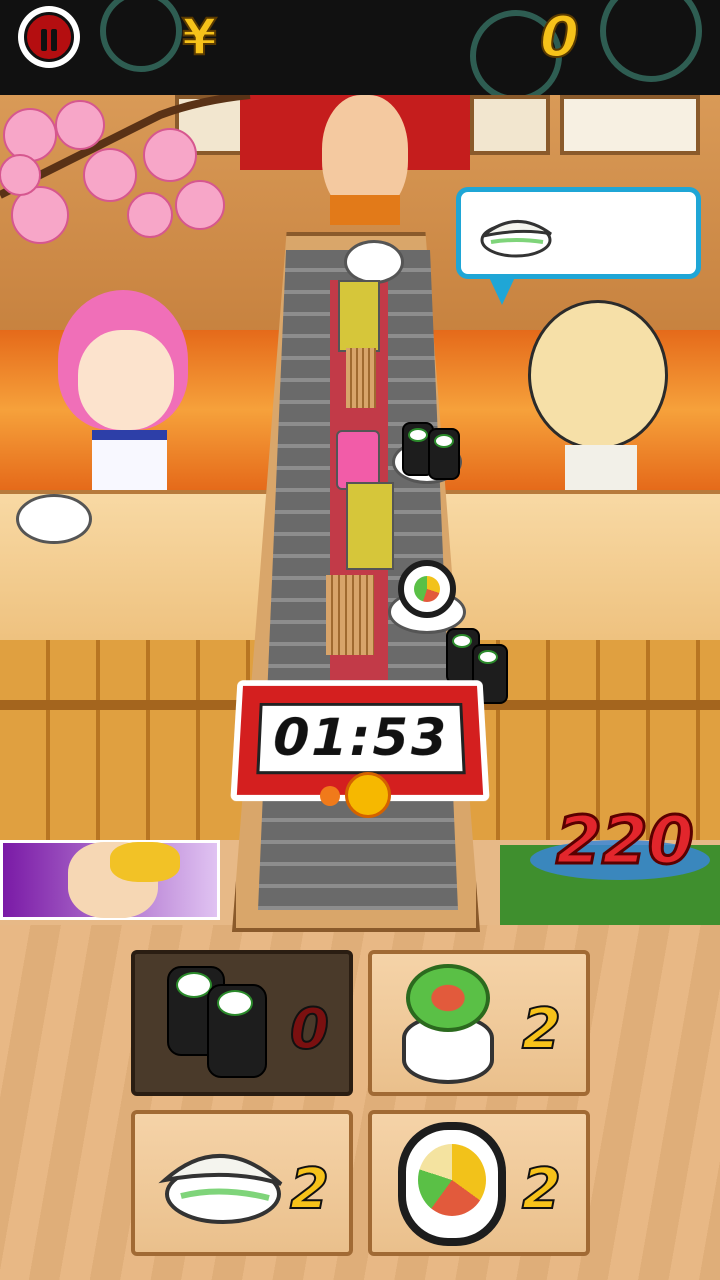 The height and width of the screenshot is (1280, 720). Describe the element at coordinates (452, 1184) in the screenshot. I see `futomaki-icon` at that location.